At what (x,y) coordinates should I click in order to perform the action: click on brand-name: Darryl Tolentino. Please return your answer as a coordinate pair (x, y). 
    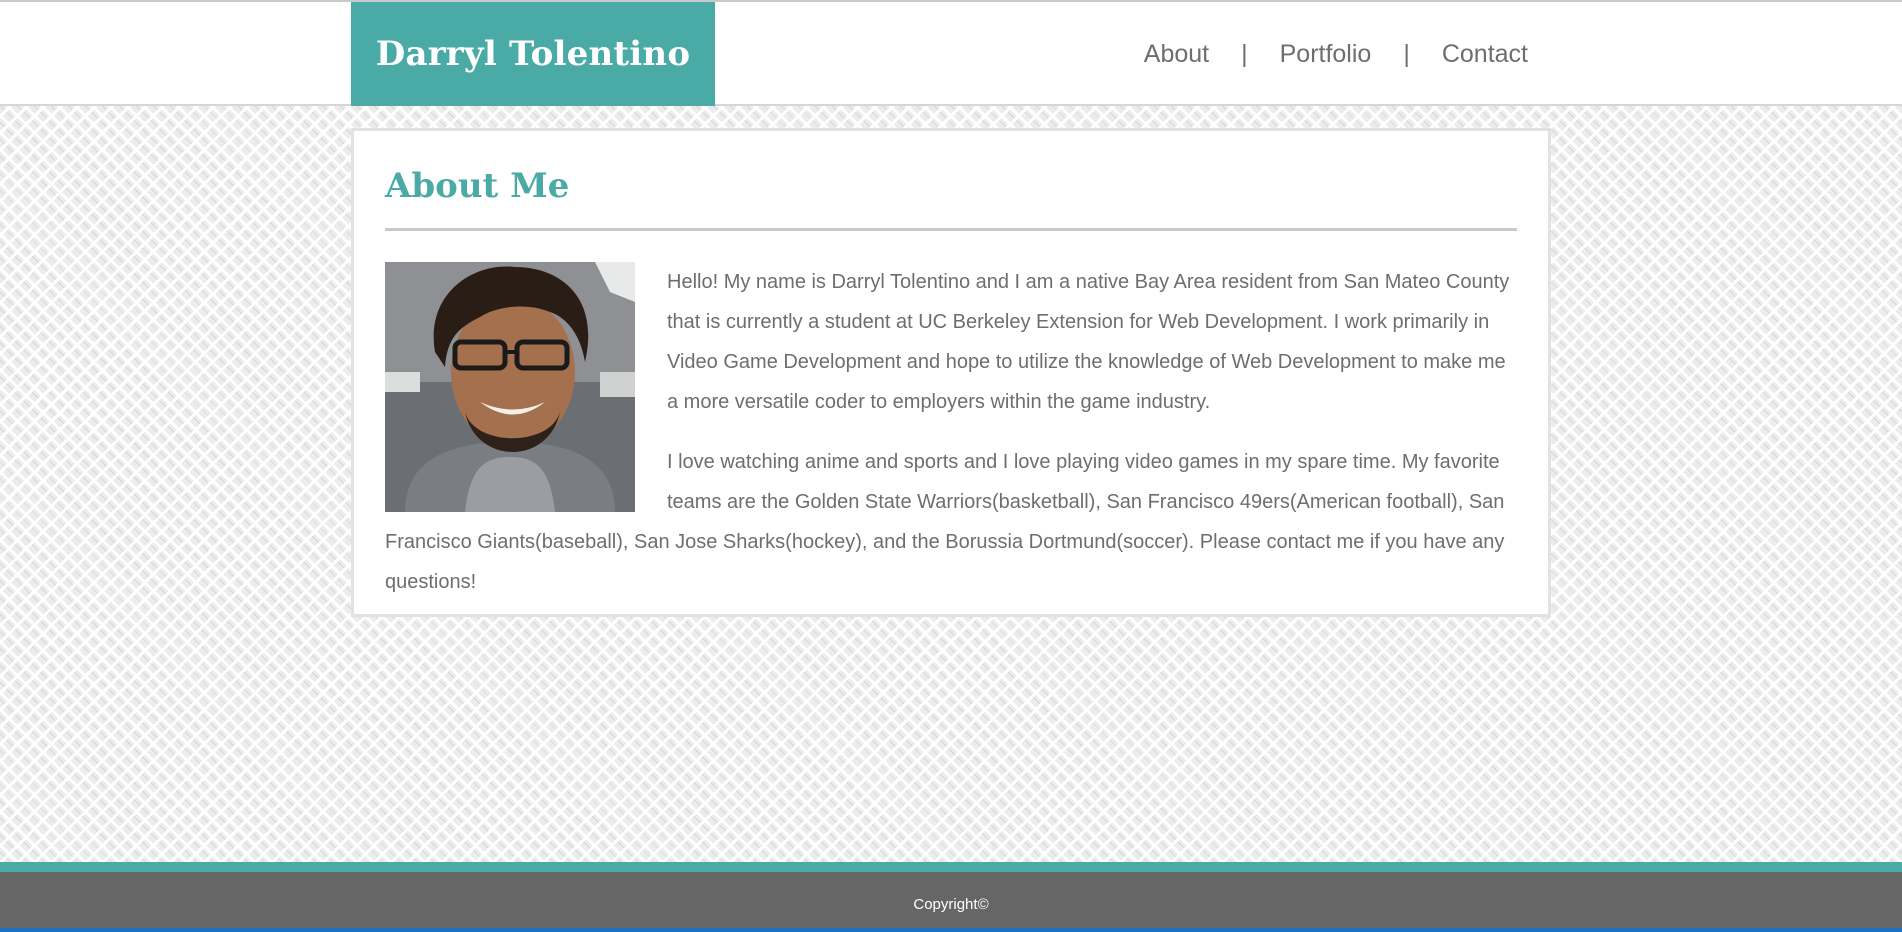
    Looking at the image, I should click on (533, 54).